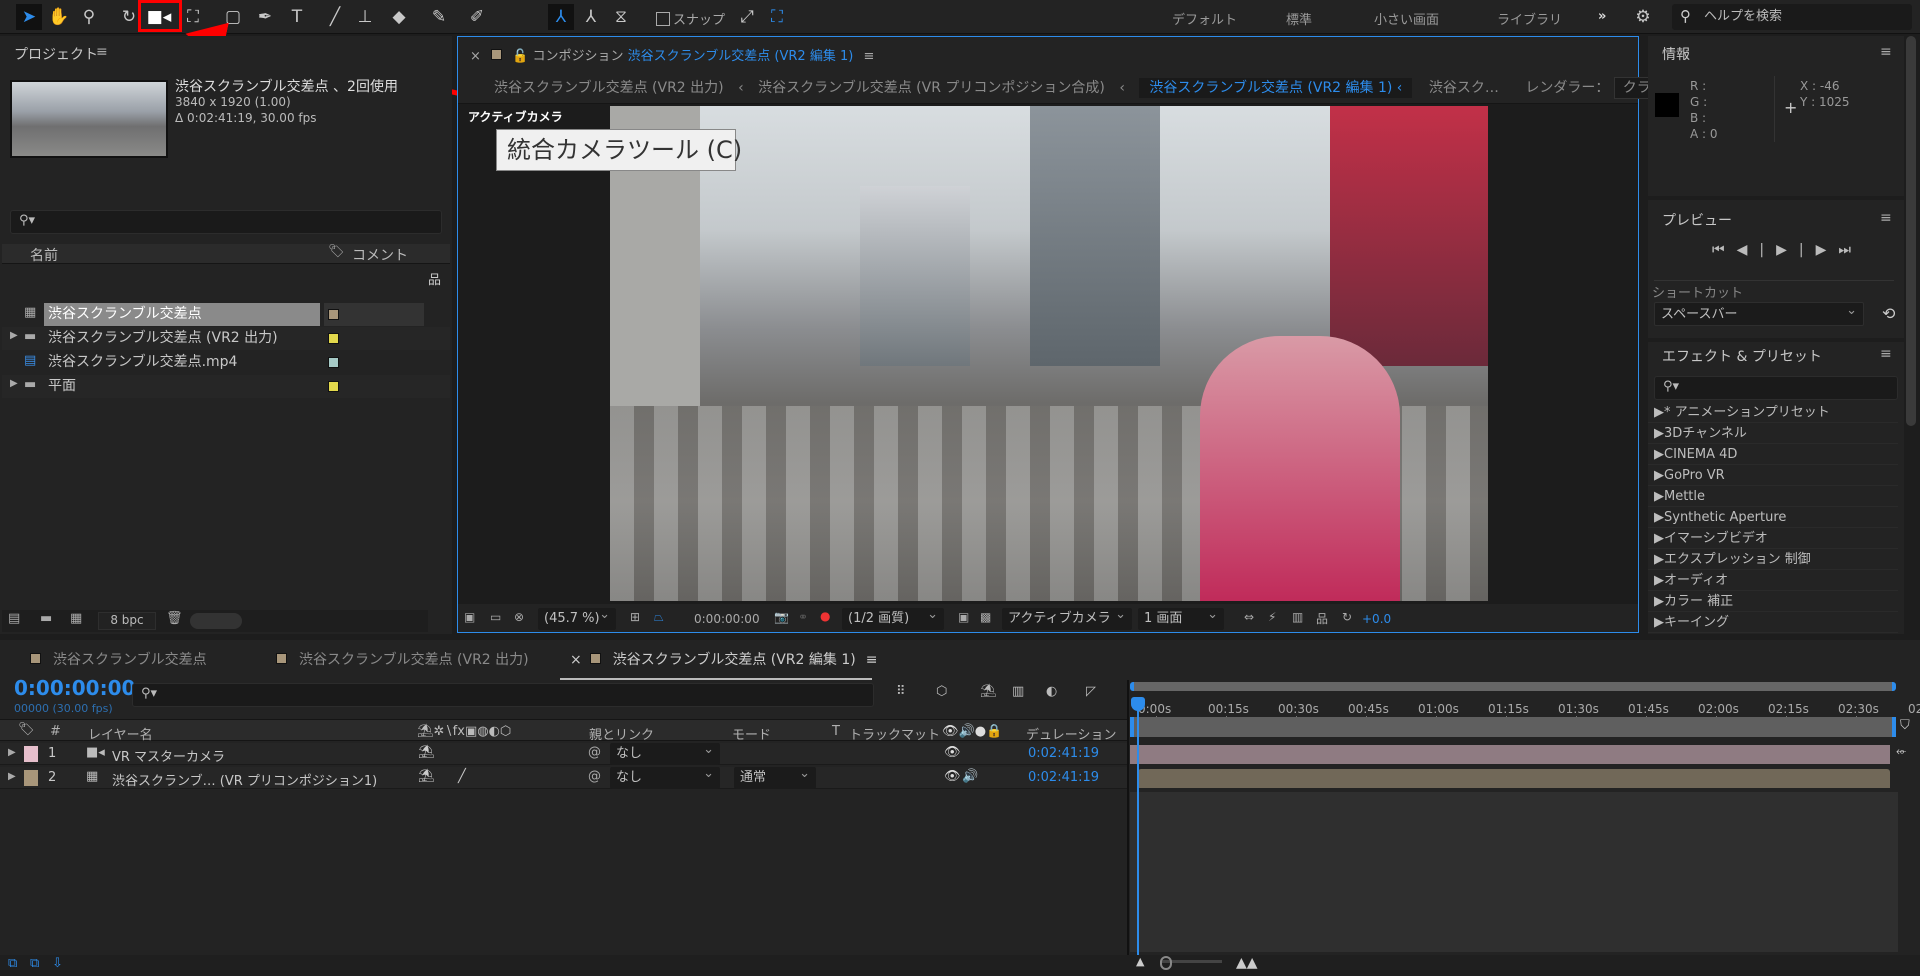 The height and width of the screenshot is (976, 1920). What do you see at coordinates (988, 691) in the screenshot?
I see `hide-shy-layers-icon: ⛱` at bounding box center [988, 691].